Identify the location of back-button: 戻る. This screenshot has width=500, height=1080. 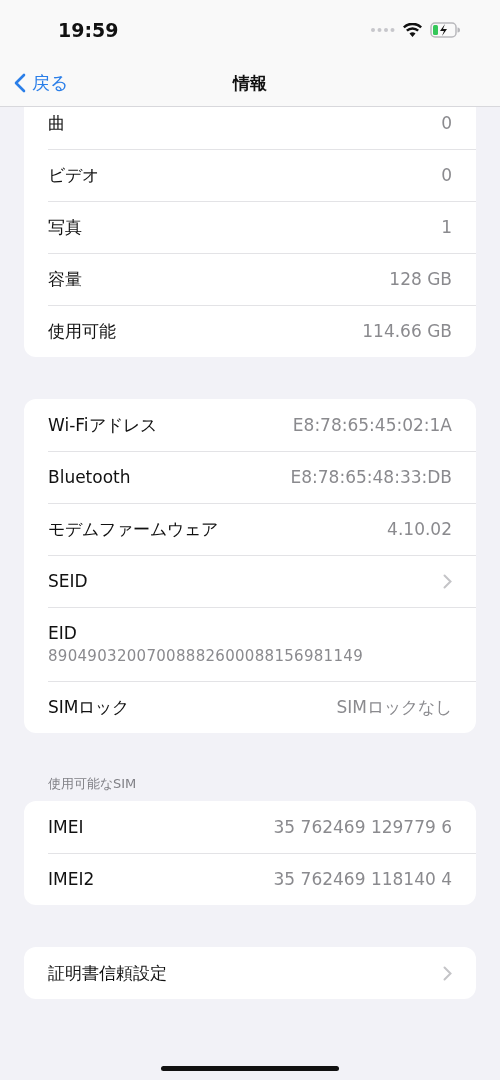
(41, 83).